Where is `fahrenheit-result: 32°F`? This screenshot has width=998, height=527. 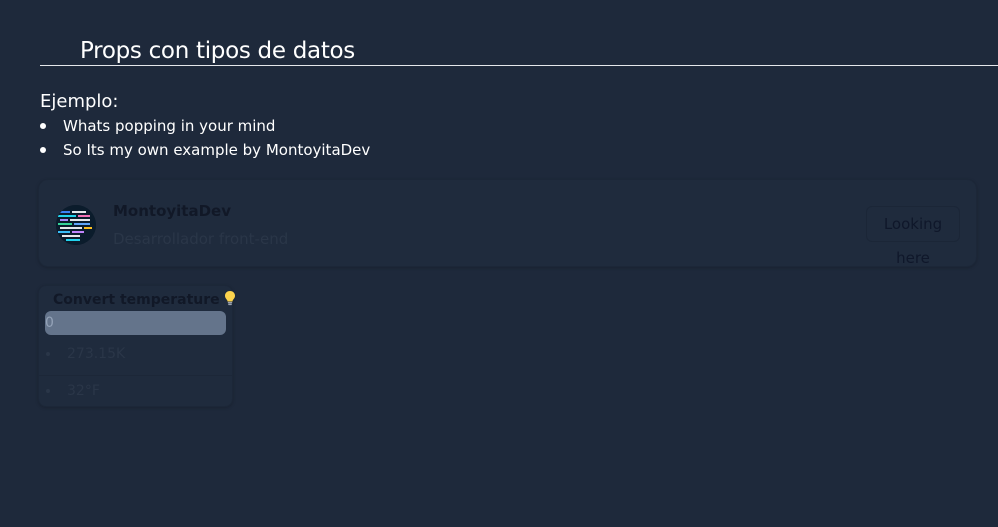
fahrenheit-result: 32°F is located at coordinates (135, 393).